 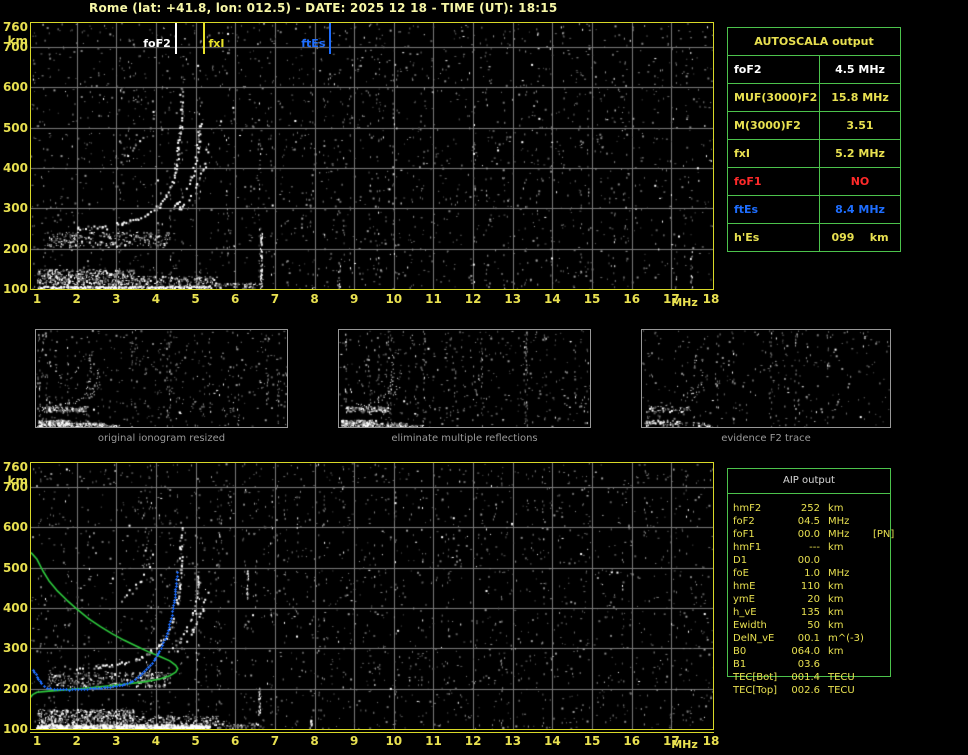 What do you see at coordinates (15, 729) in the screenshot?
I see `y-tick: 100` at bounding box center [15, 729].